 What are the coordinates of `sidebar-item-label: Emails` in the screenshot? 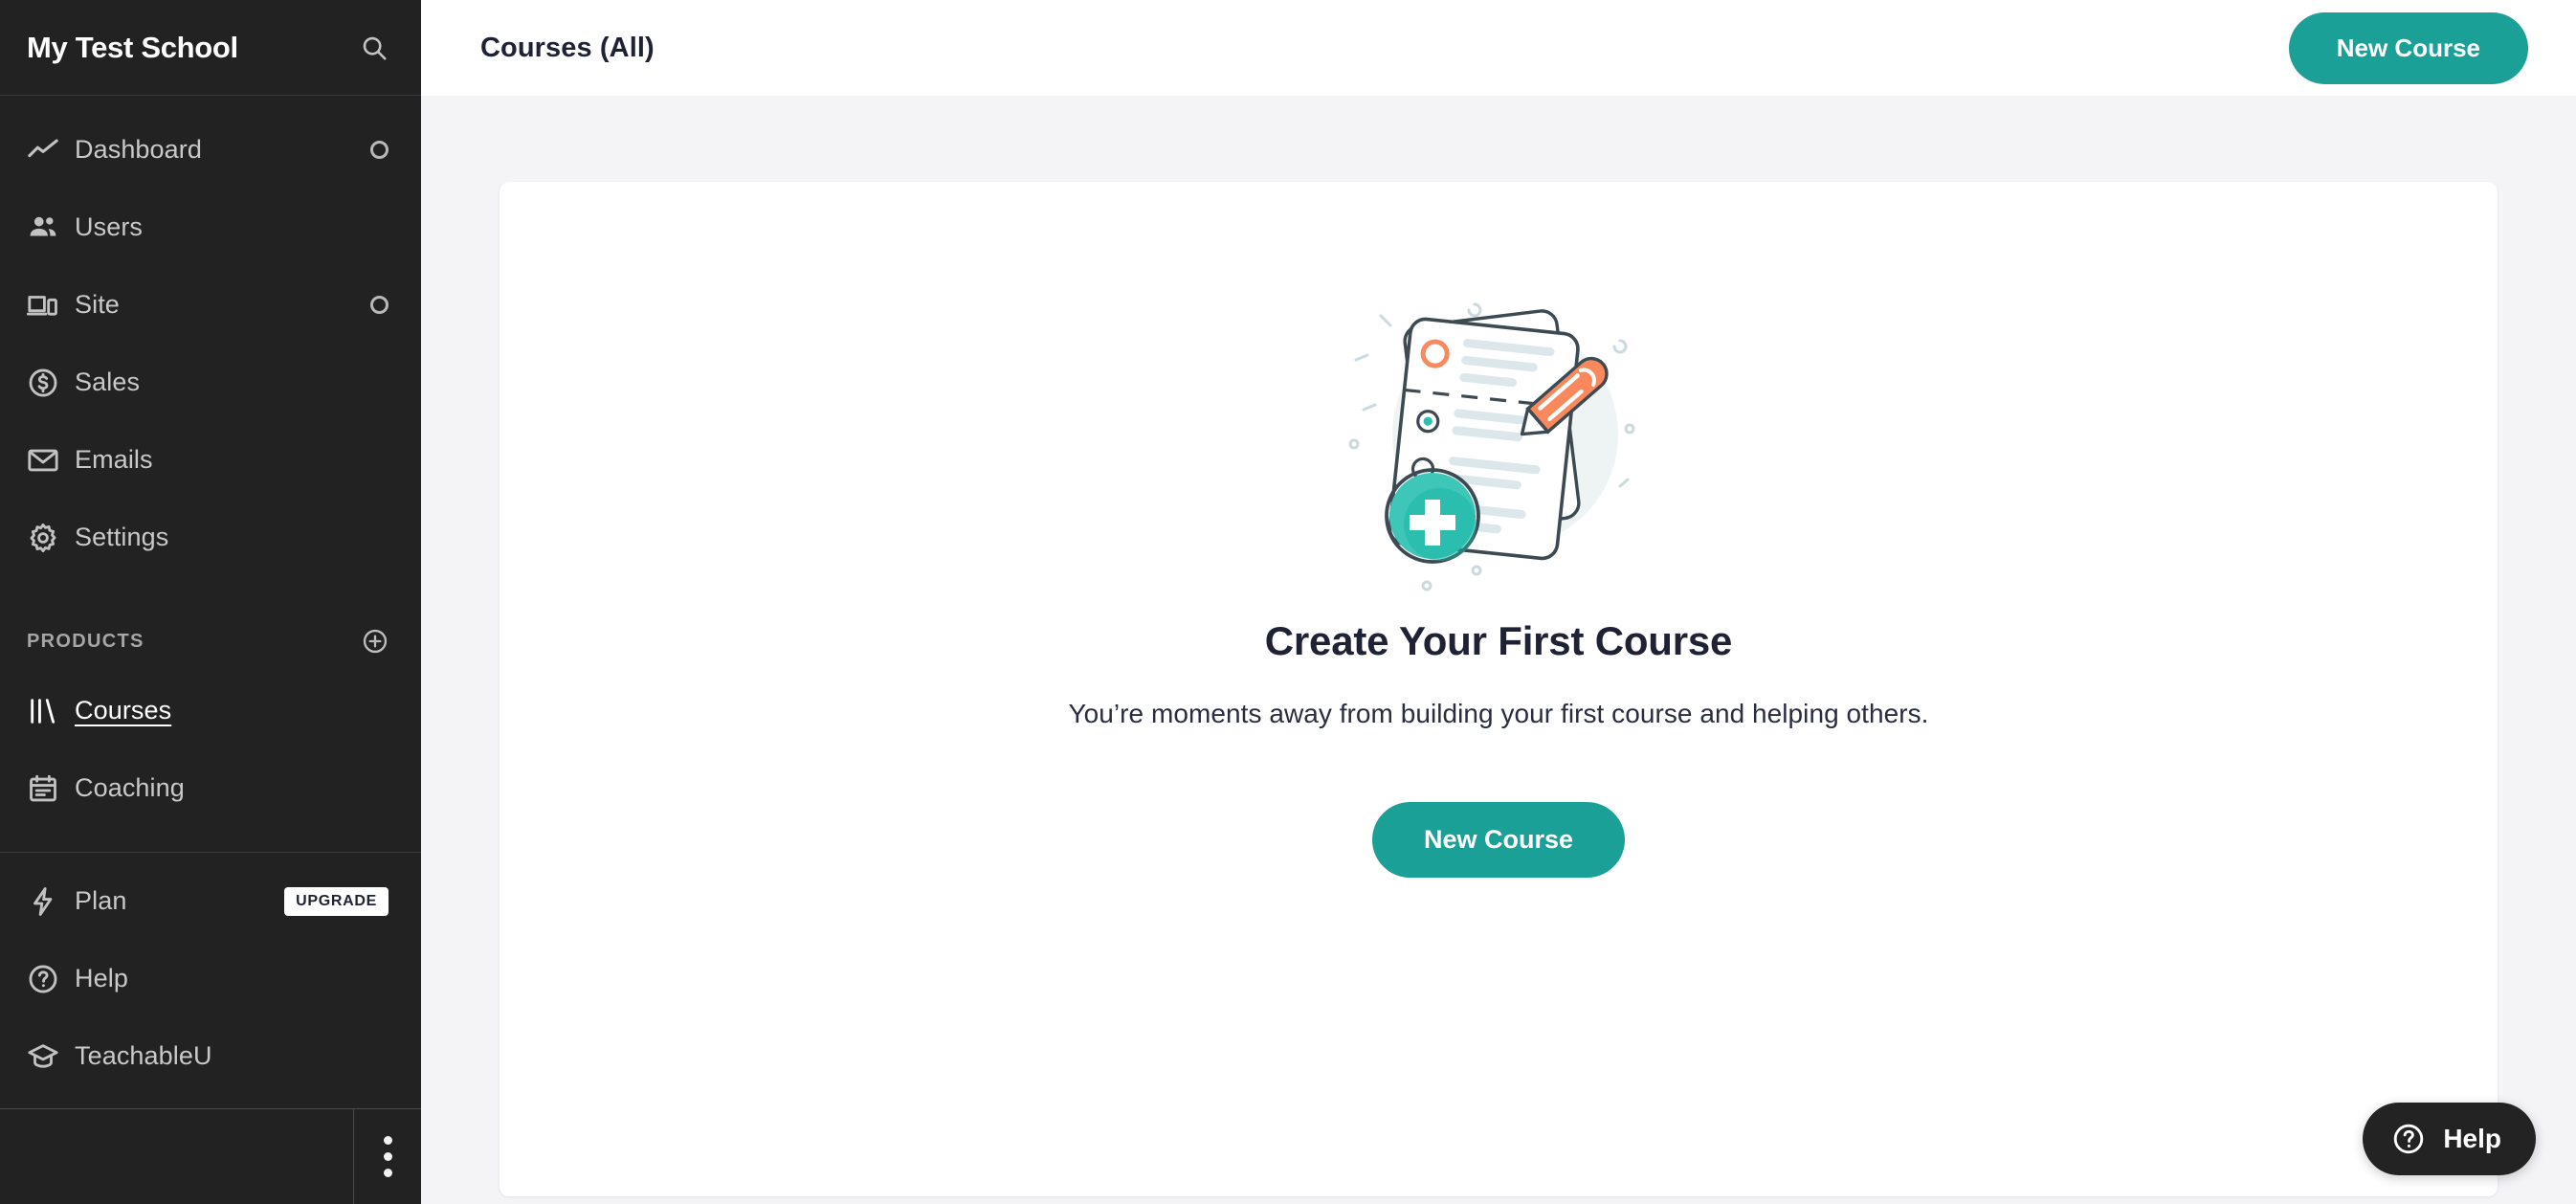 It's located at (114, 460).